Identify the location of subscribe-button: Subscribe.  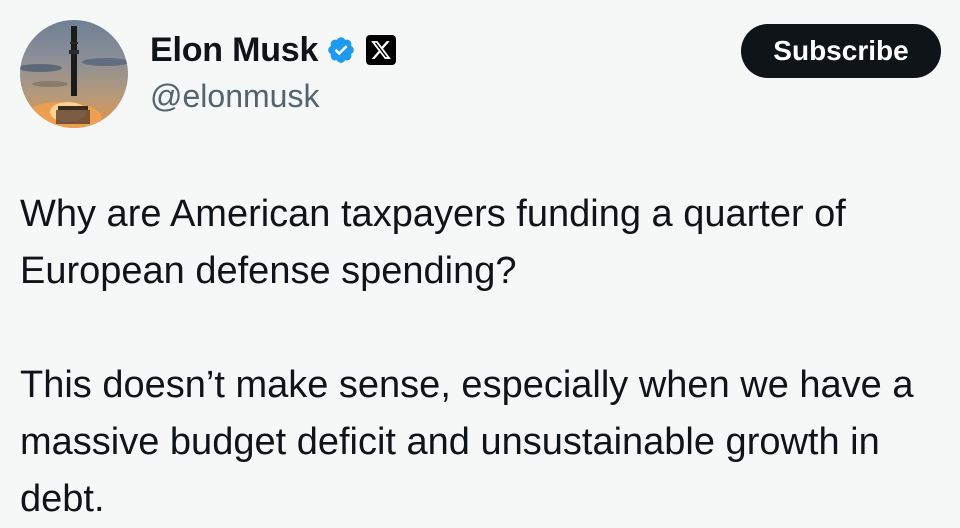
(841, 51).